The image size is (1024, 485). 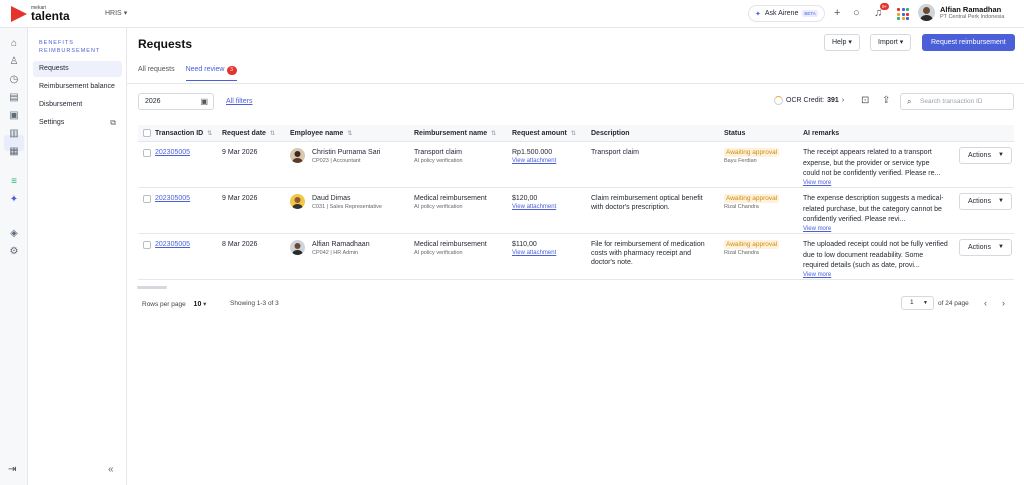 I want to click on employee-name: Daud Dimas, so click(x=331, y=198).